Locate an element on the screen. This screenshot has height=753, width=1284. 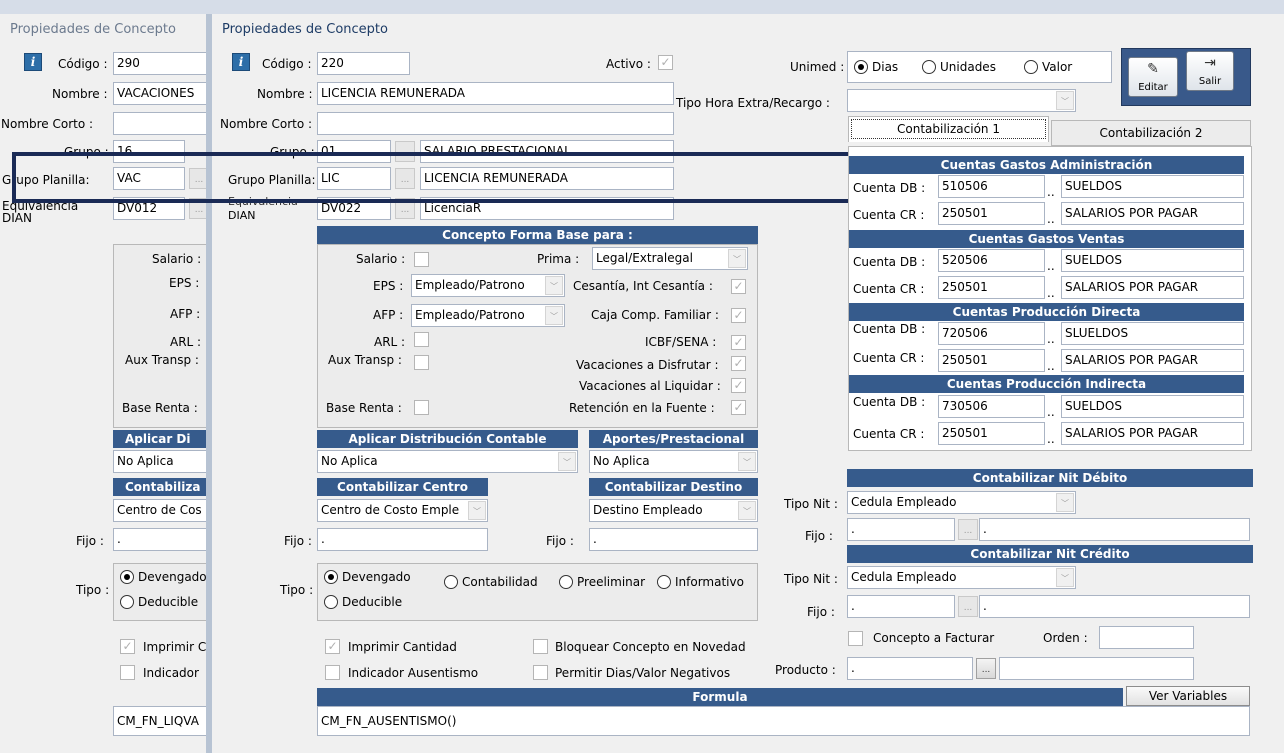
back-centro-combo: Centro de Cos is located at coordinates (160, 510).